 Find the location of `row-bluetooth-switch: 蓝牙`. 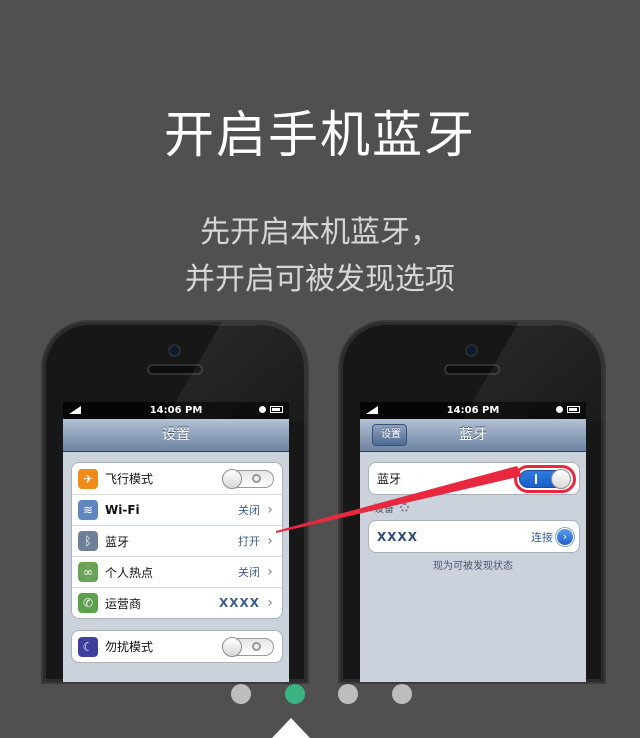

row-bluetooth-switch: 蓝牙 is located at coordinates (474, 478).